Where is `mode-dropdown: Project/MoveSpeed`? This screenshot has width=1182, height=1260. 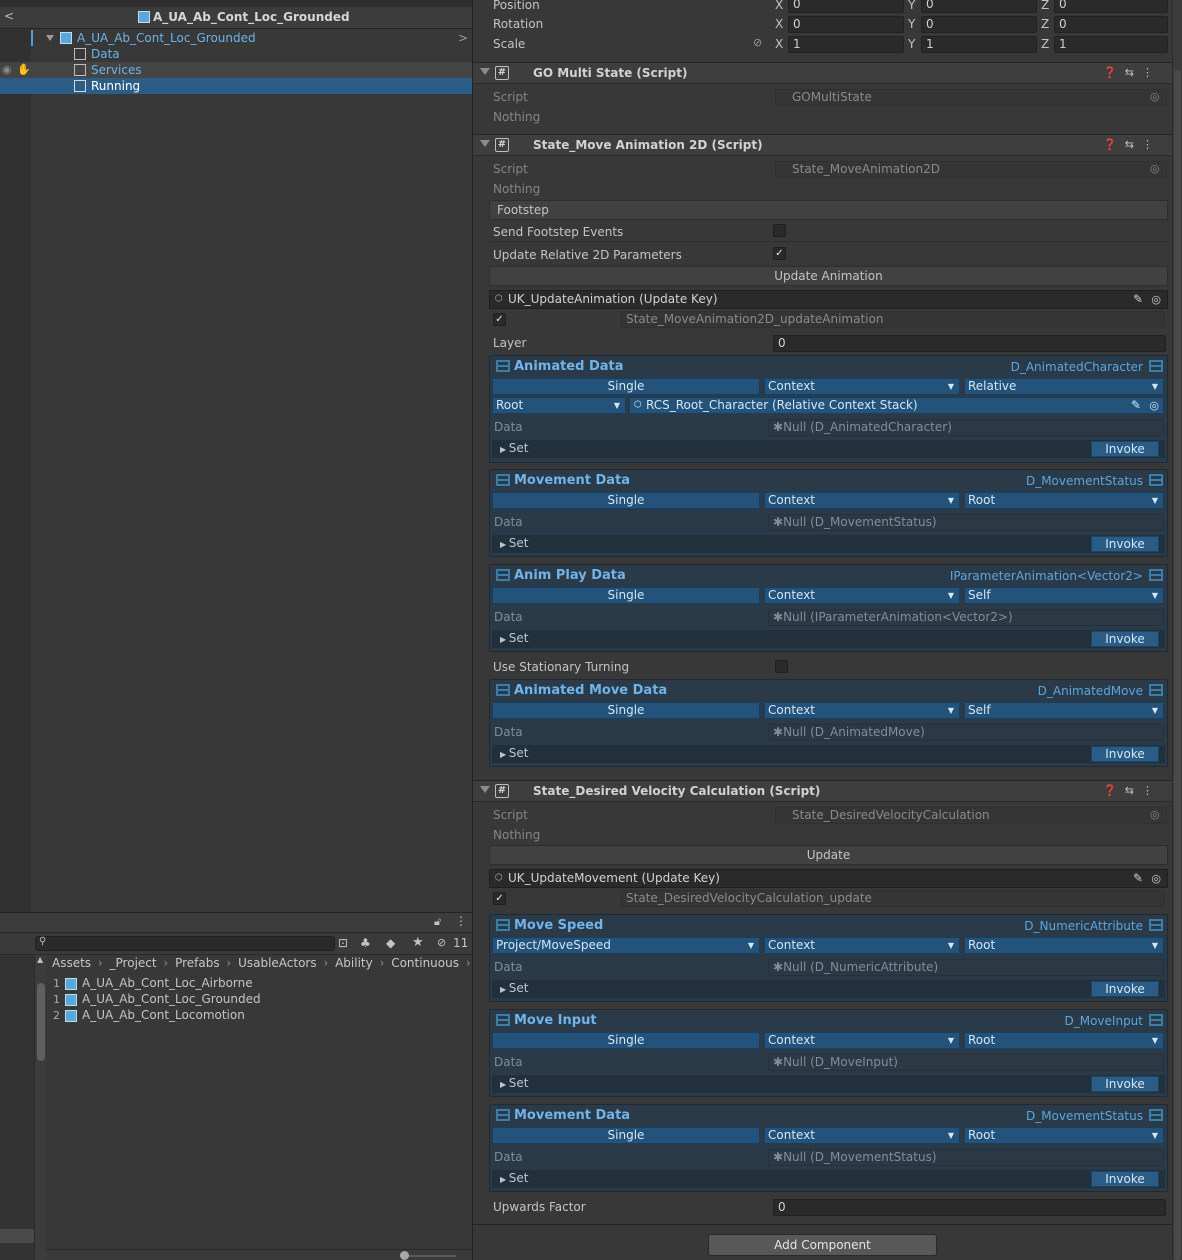 mode-dropdown: Project/MoveSpeed is located at coordinates (626, 945).